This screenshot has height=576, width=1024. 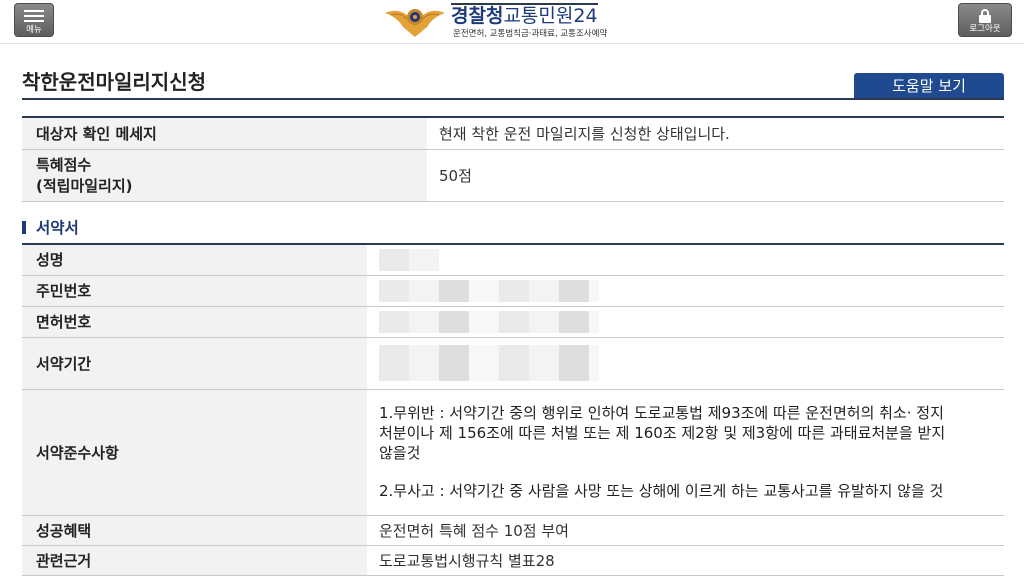 What do you see at coordinates (685, 363) in the screenshot?
I see `period-value-redacted` at bounding box center [685, 363].